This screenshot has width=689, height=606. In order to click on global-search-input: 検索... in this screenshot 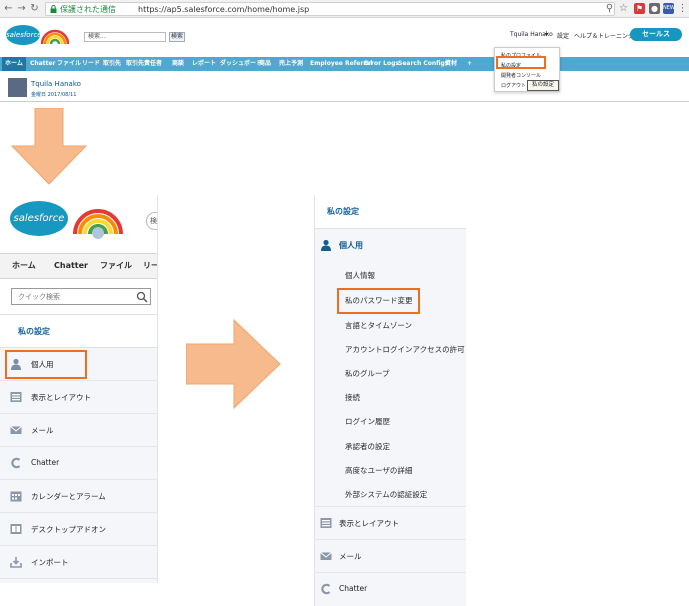, I will do `click(125, 37)`.